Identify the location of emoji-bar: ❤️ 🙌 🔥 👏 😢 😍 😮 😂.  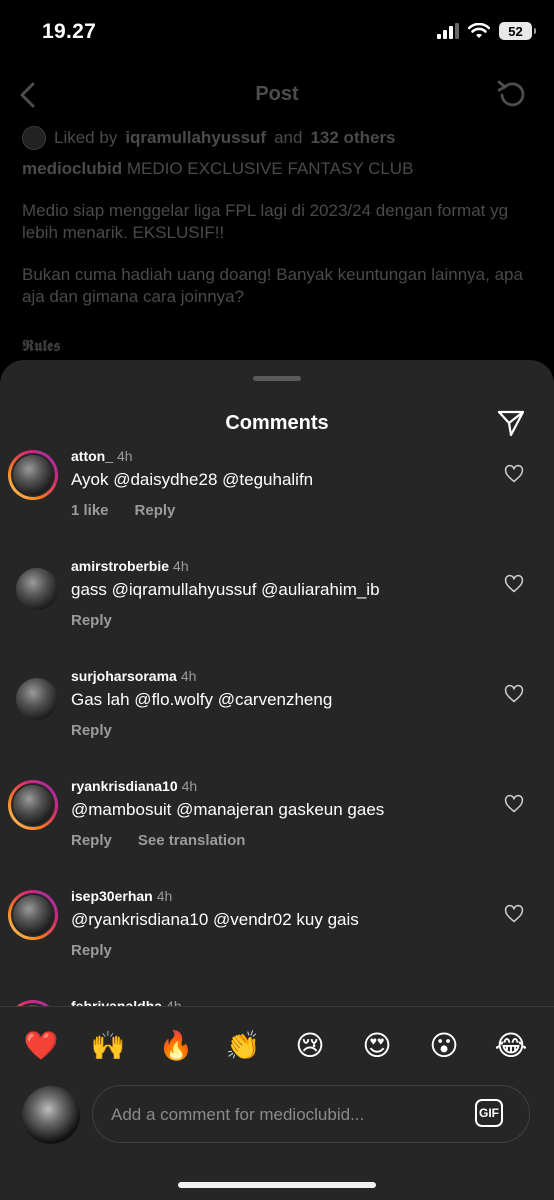
(277, 1048).